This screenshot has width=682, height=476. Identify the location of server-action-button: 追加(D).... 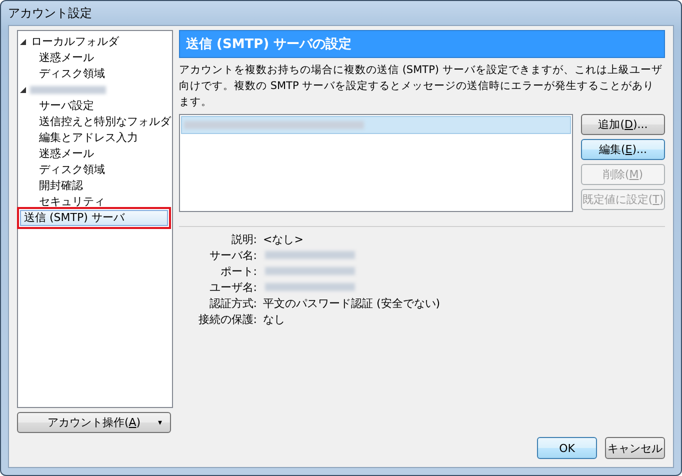
(623, 124).